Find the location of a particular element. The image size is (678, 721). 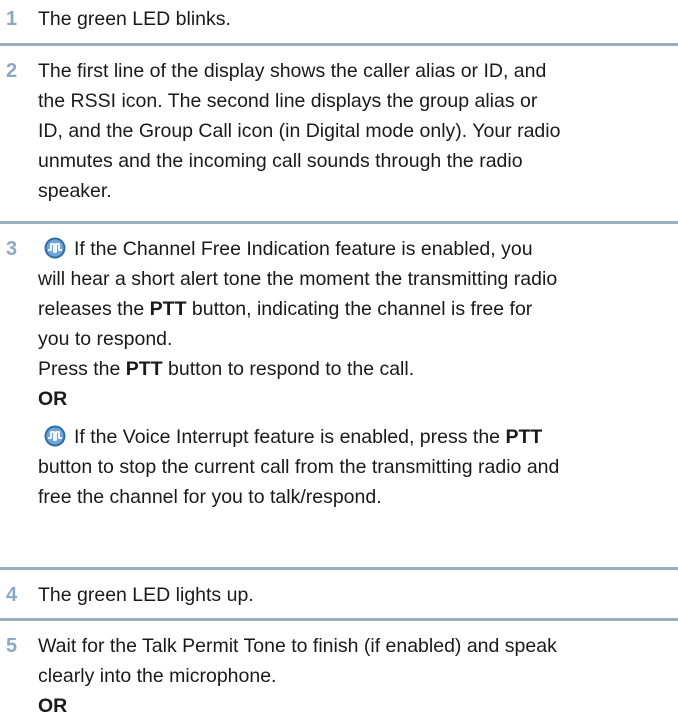

step-number: 5 is located at coordinates (12, 646).